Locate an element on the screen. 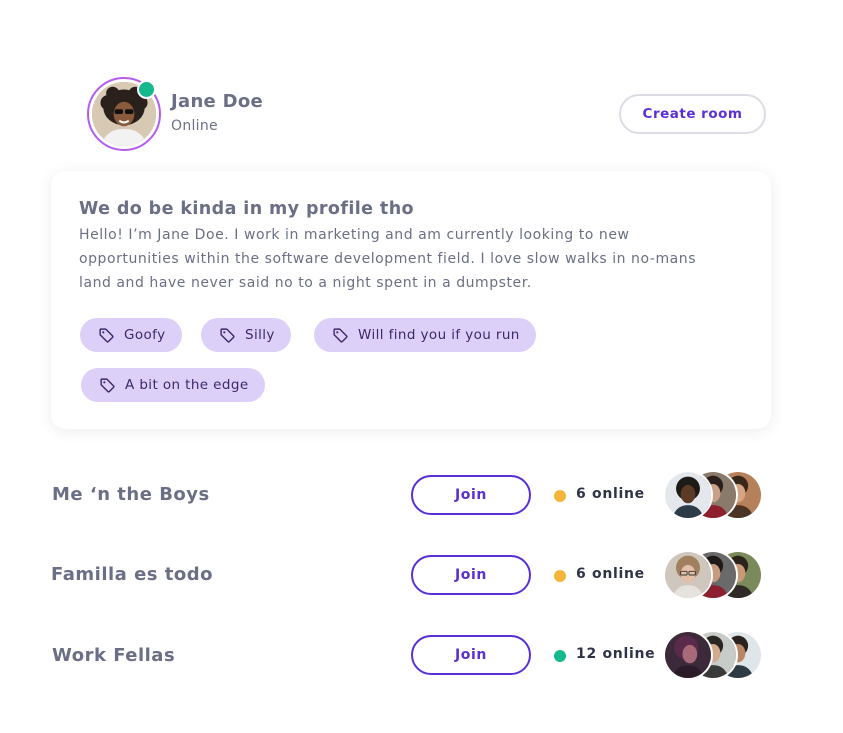 The image size is (843, 733). room-row: Familla es todo Join 6 online is located at coordinates (421, 575).